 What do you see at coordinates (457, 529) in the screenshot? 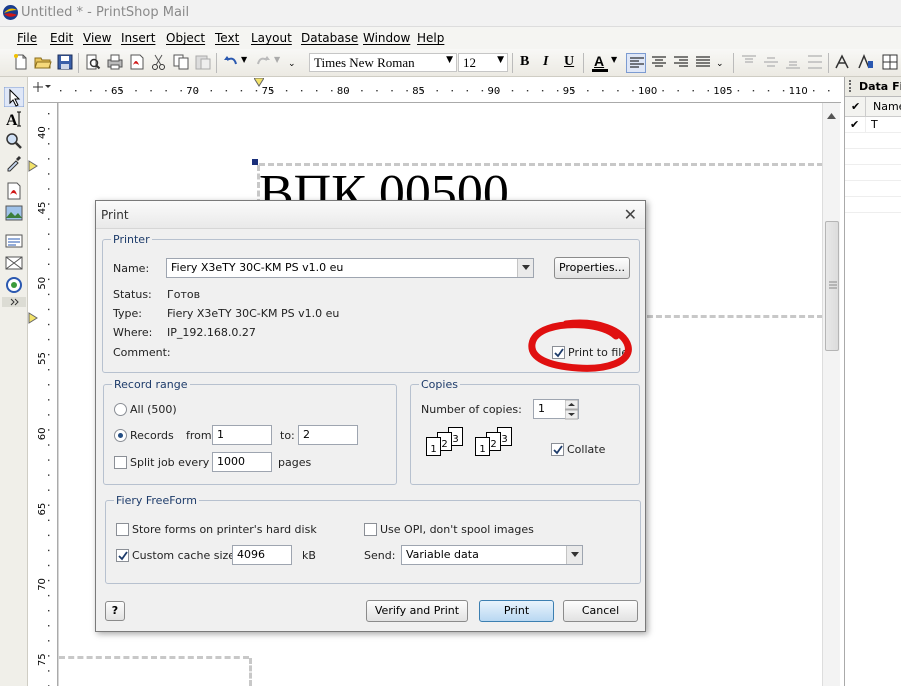
I see `use-opi-label: Use OPI, don't spool images` at bounding box center [457, 529].